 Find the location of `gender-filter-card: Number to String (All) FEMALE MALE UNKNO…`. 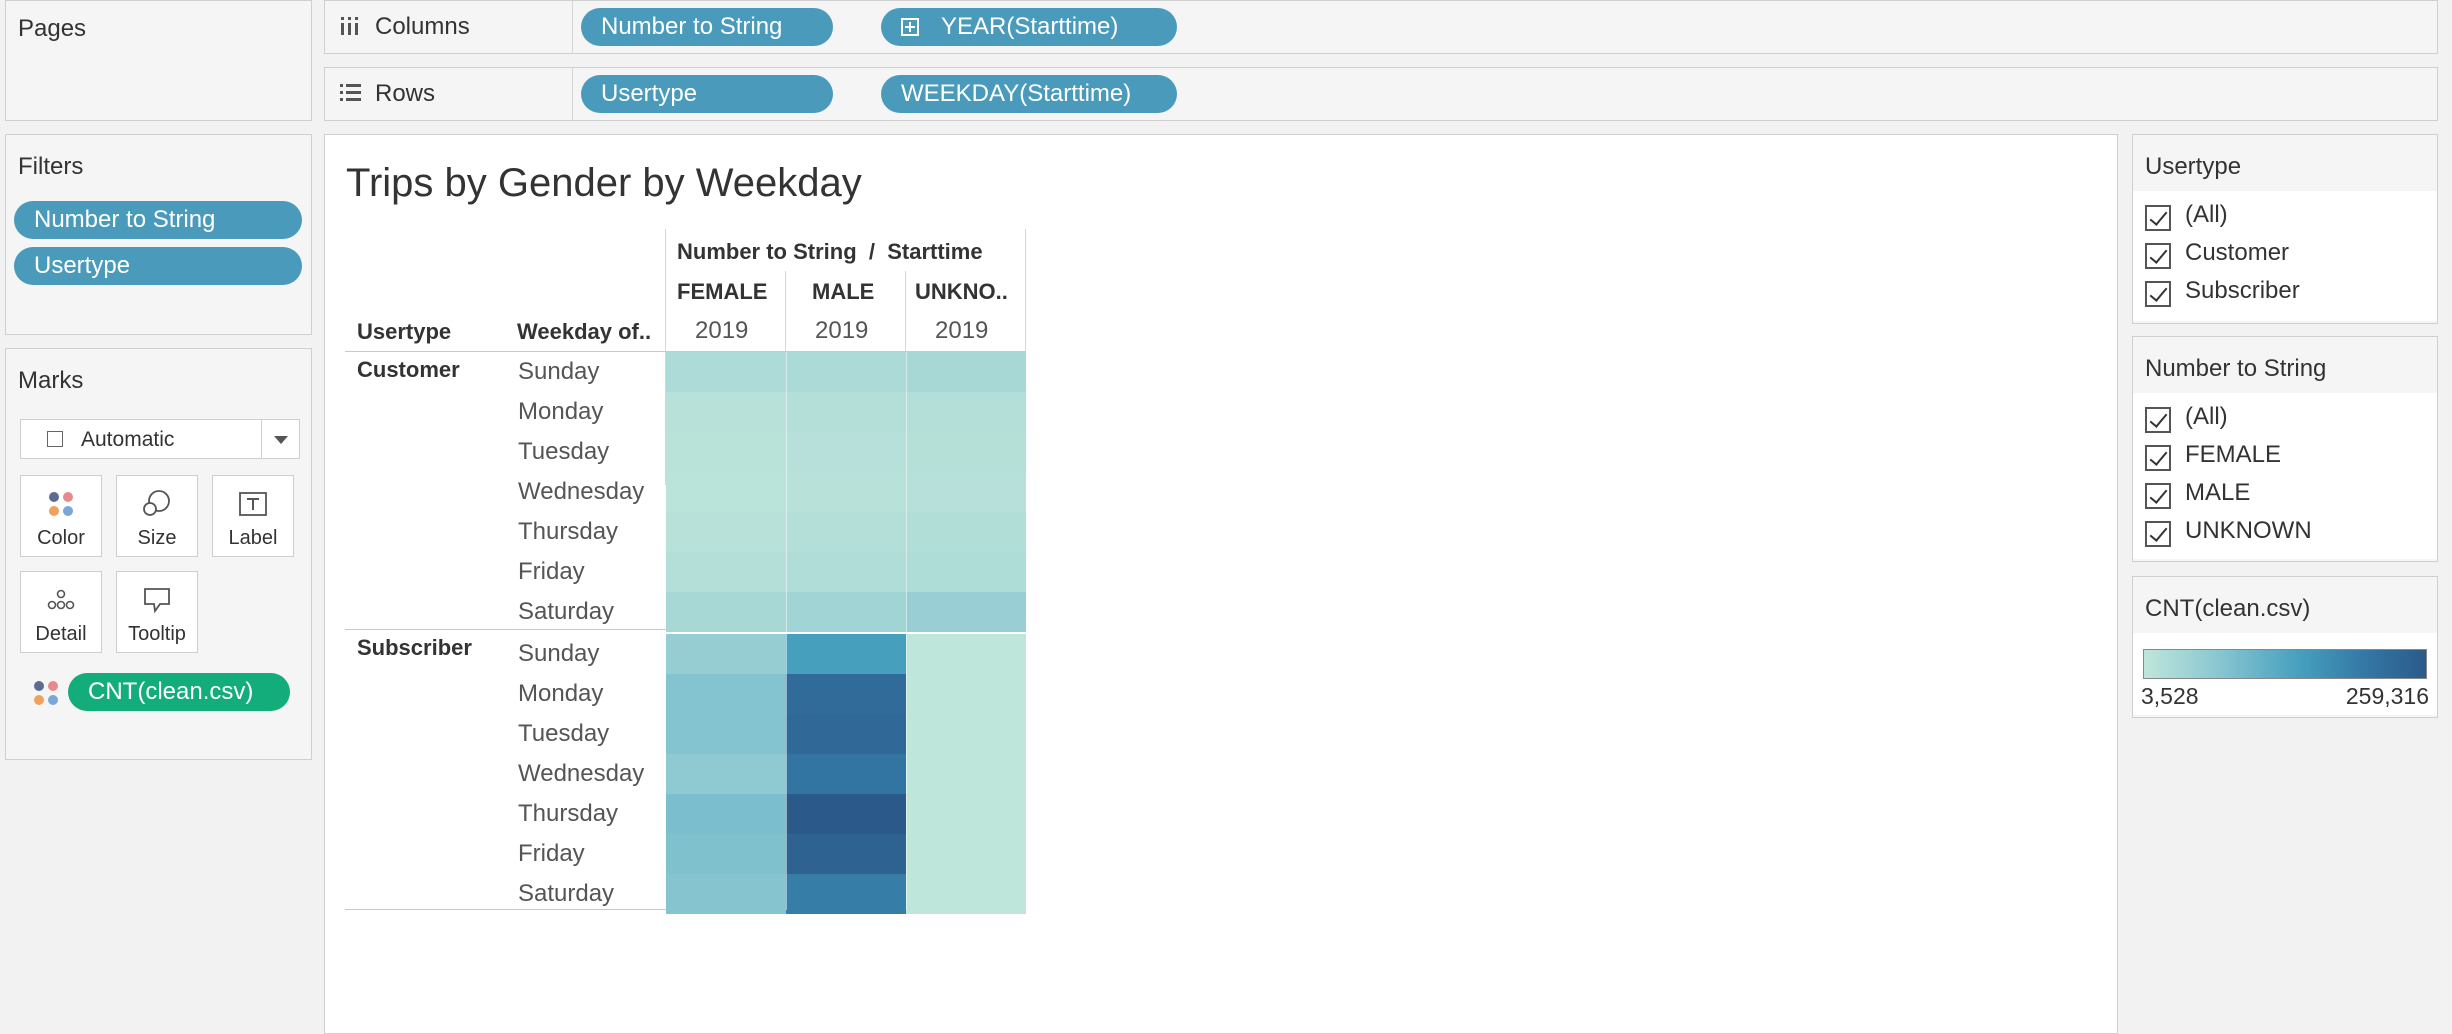

gender-filter-card: Number to String (All) FEMALE MALE UNKNO… is located at coordinates (2285, 449).